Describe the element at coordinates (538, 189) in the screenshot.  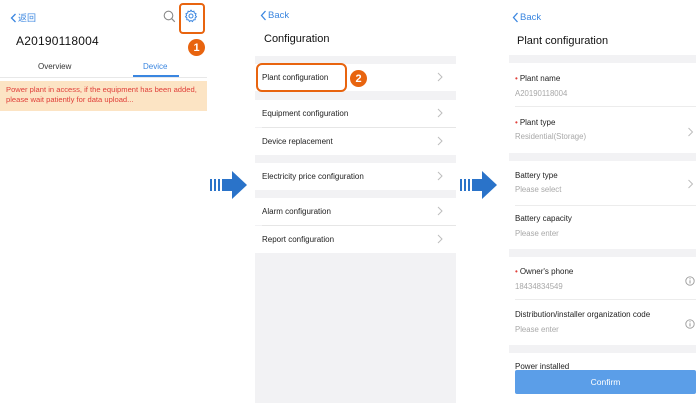
I see `battery-type-select: Please select` at that location.